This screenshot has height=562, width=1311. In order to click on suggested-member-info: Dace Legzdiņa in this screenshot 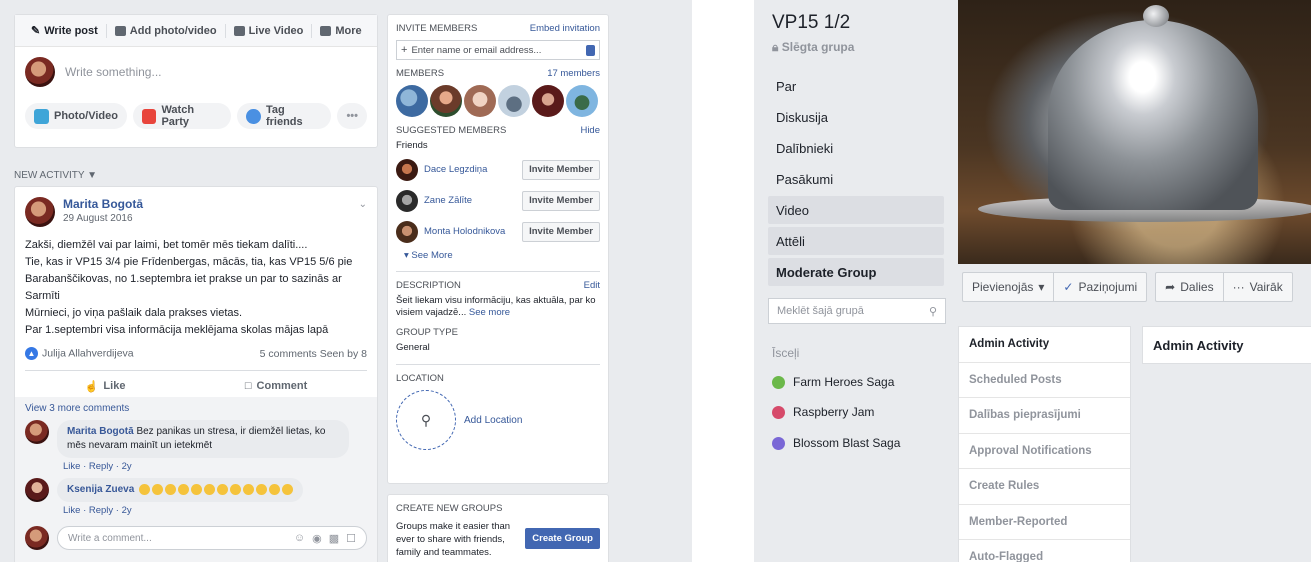, I will do `click(441, 169)`.